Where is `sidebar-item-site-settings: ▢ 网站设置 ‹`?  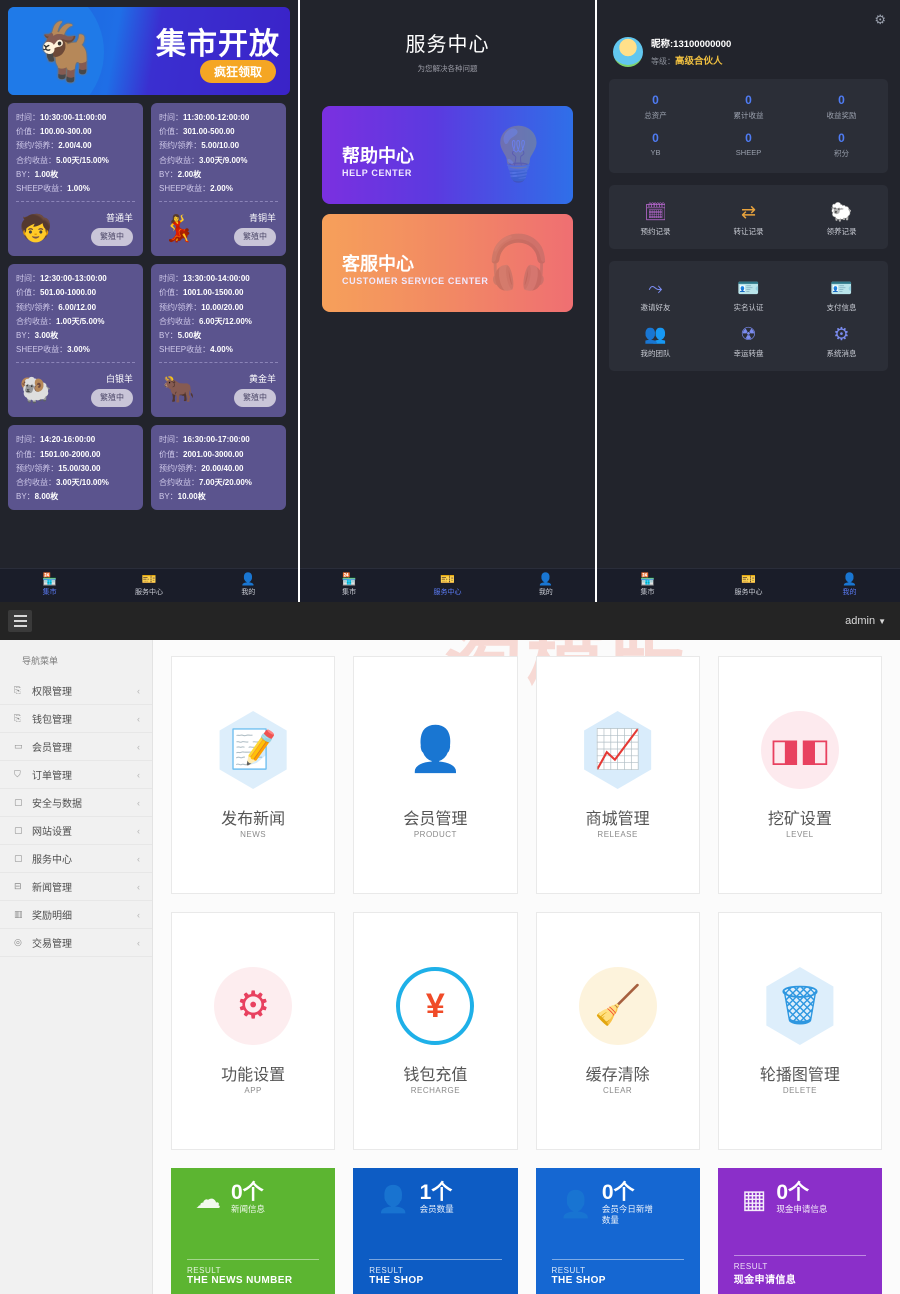
sidebar-item-site-settings: ▢ 网站设置 ‹ is located at coordinates (76, 831).